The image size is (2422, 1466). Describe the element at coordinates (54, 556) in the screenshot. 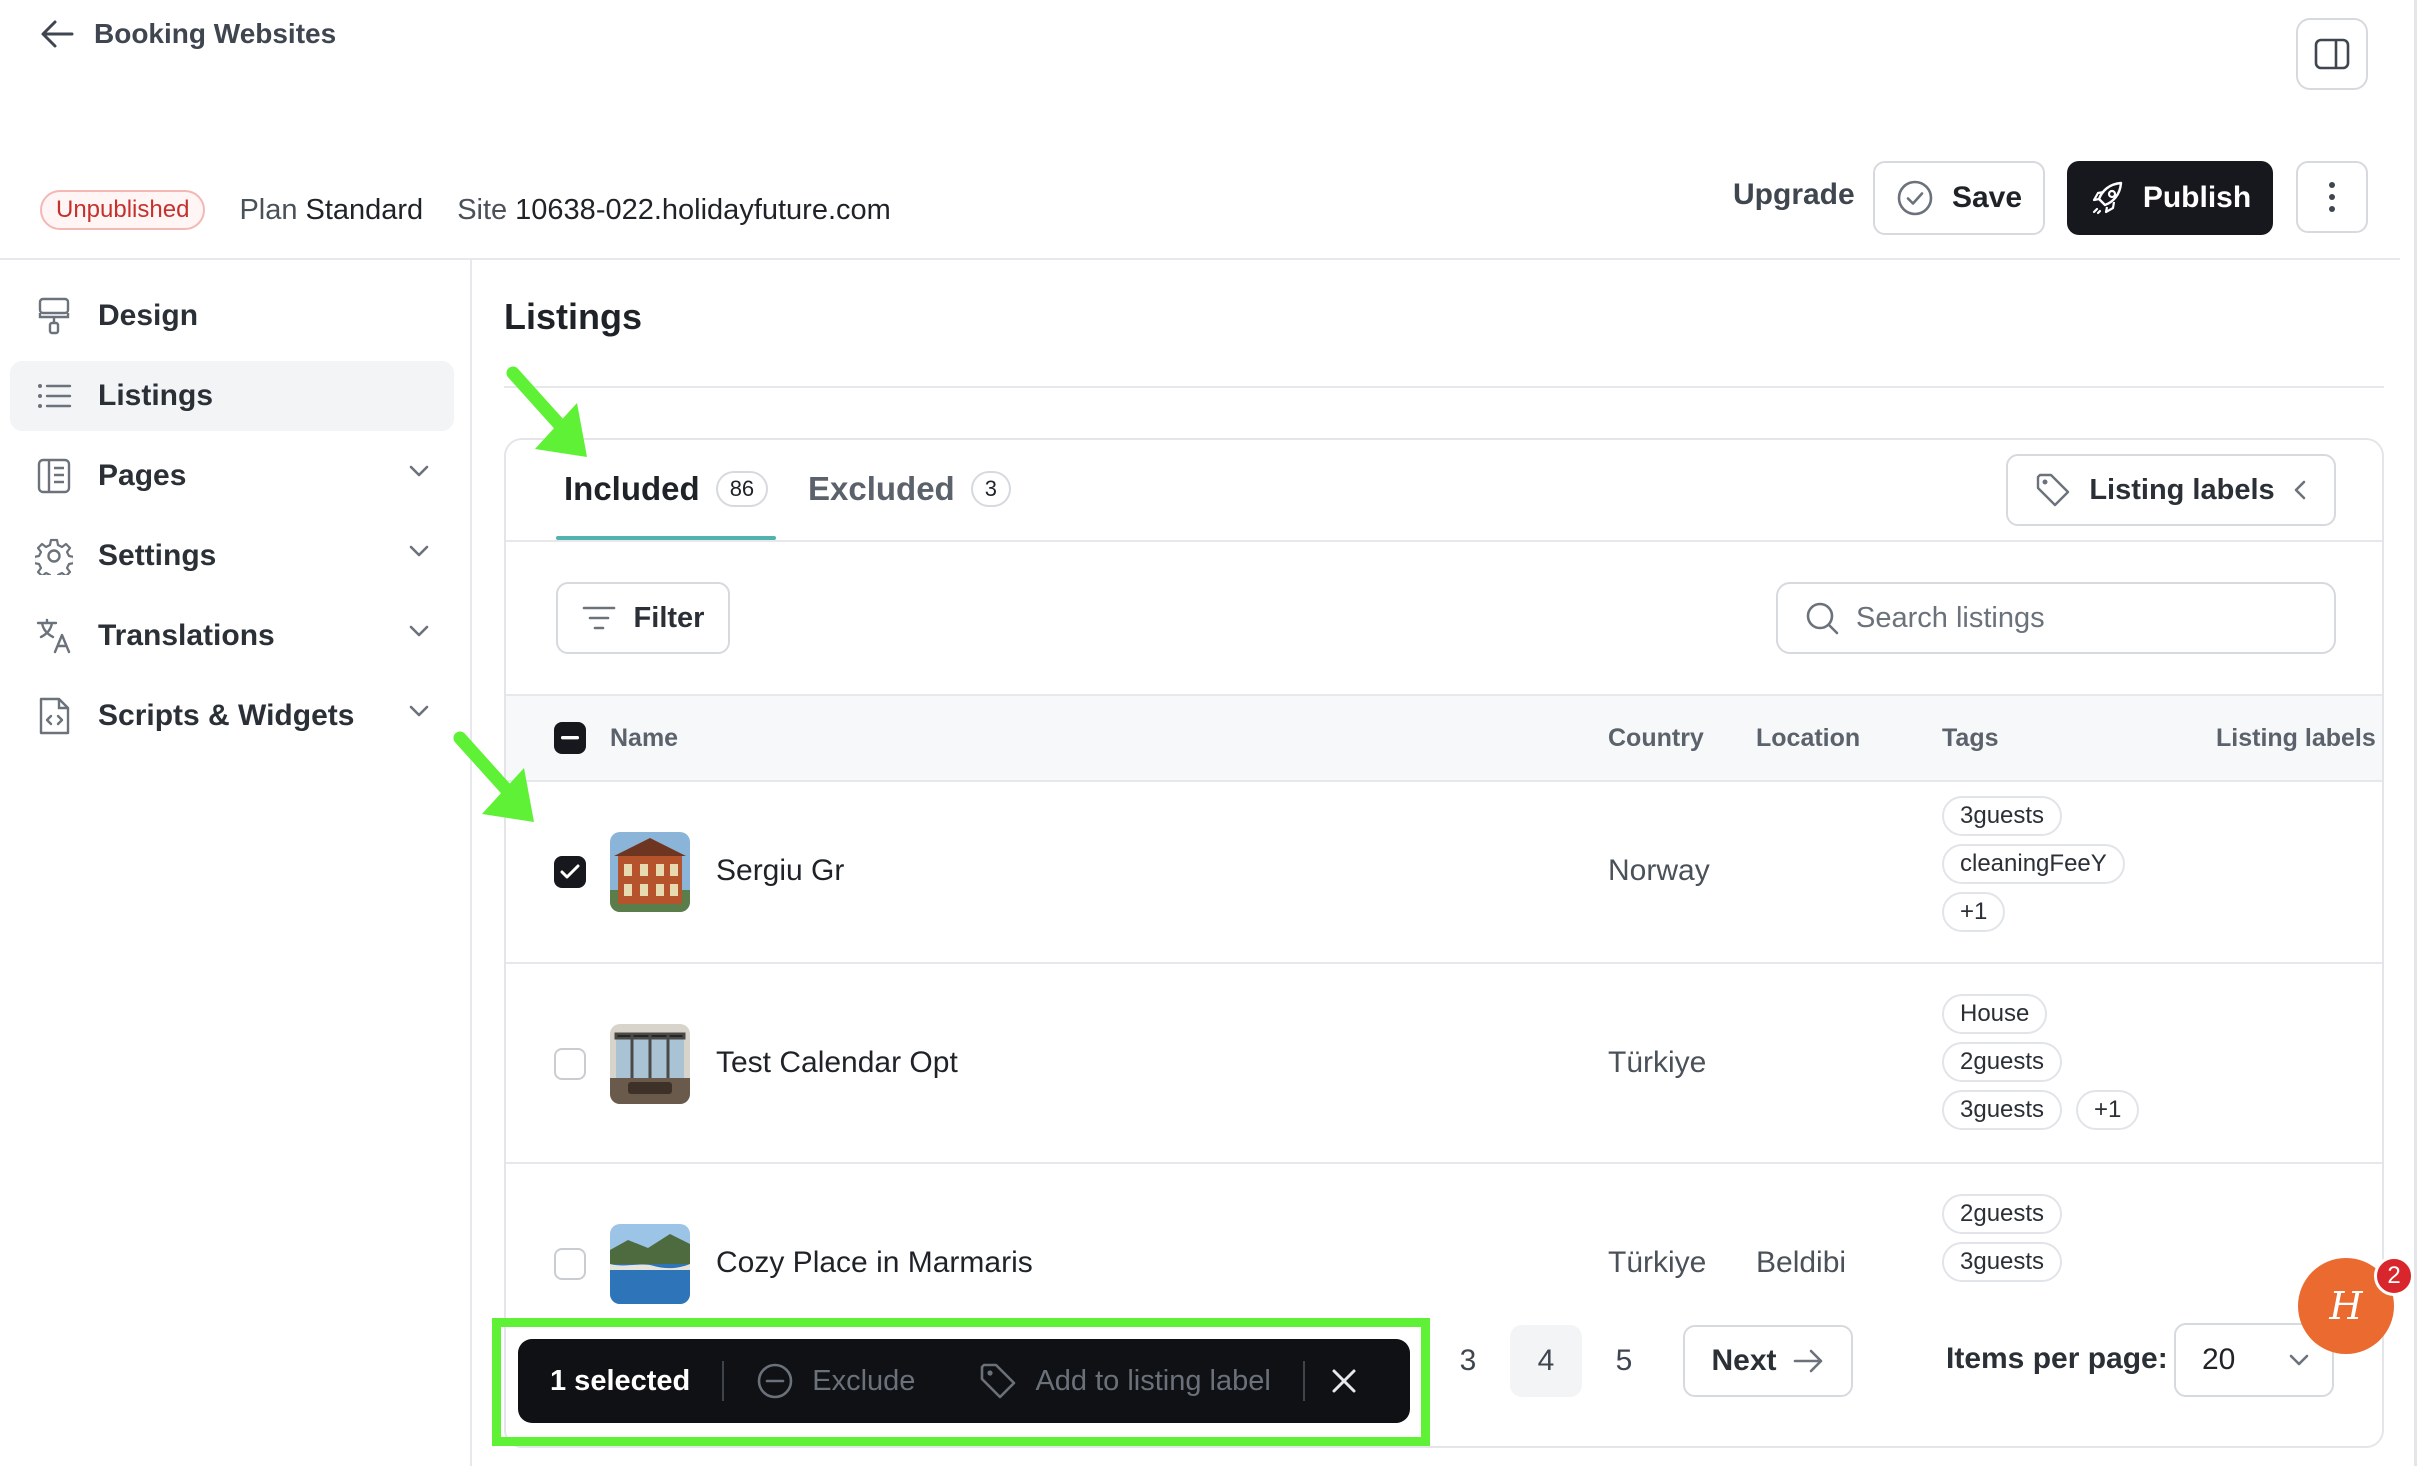

I see `gear-icon` at that location.